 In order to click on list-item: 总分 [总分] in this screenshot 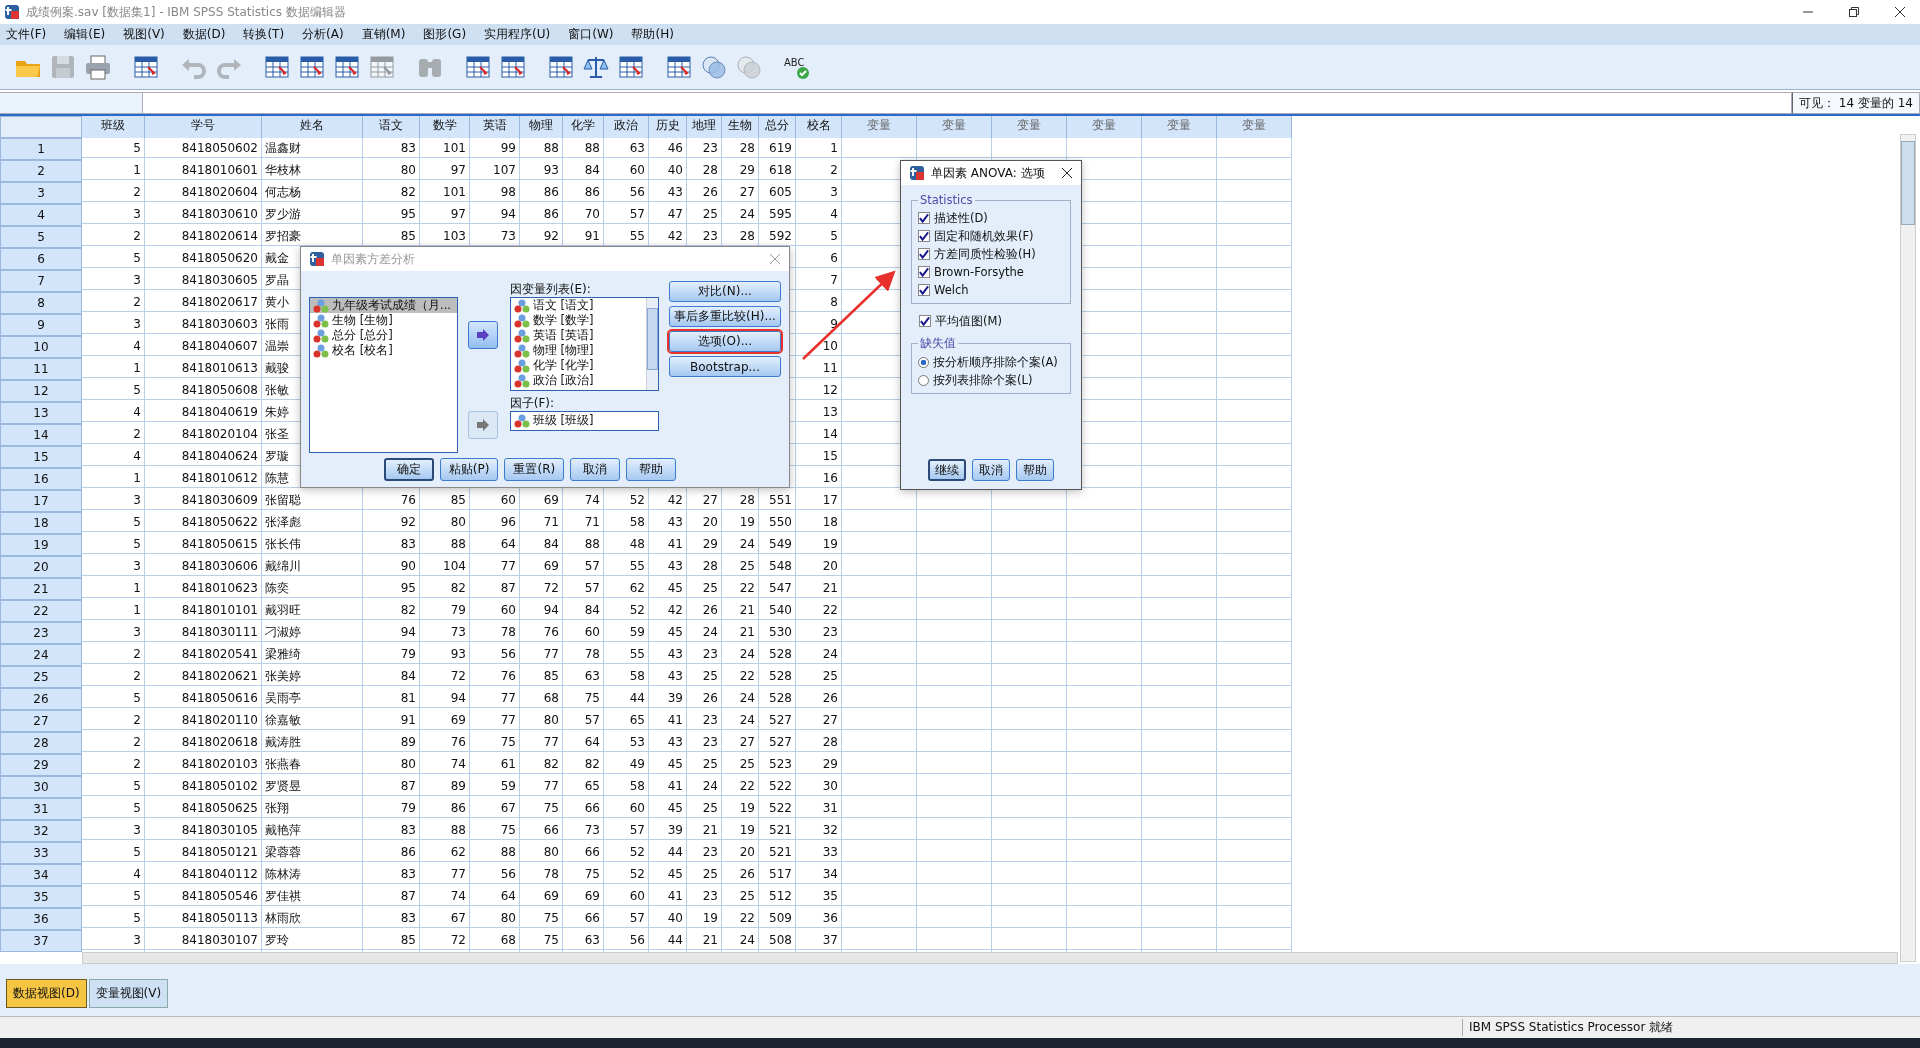, I will do `click(384, 335)`.